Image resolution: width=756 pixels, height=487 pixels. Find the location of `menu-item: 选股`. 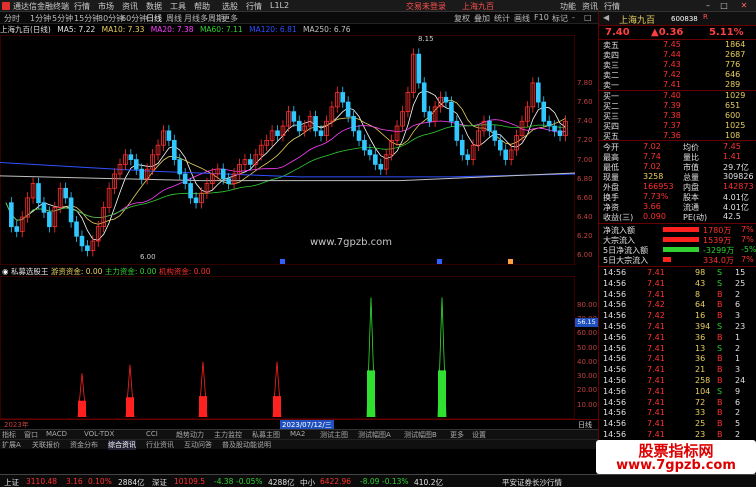

menu-item: 选股 is located at coordinates (230, 6).